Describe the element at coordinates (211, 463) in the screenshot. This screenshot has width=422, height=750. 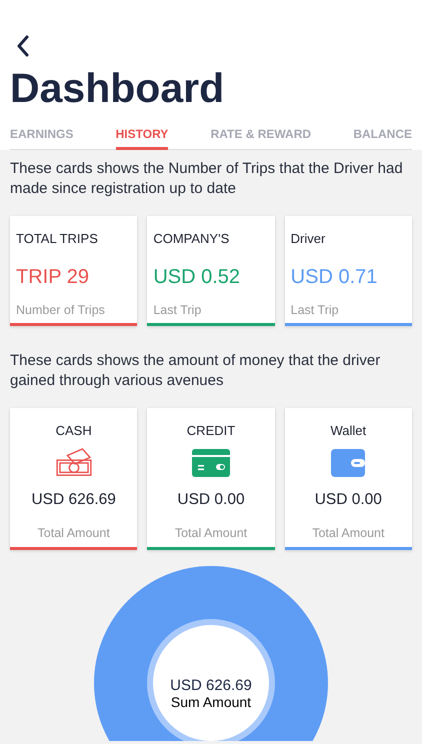
I see `credit-card-icon` at that location.